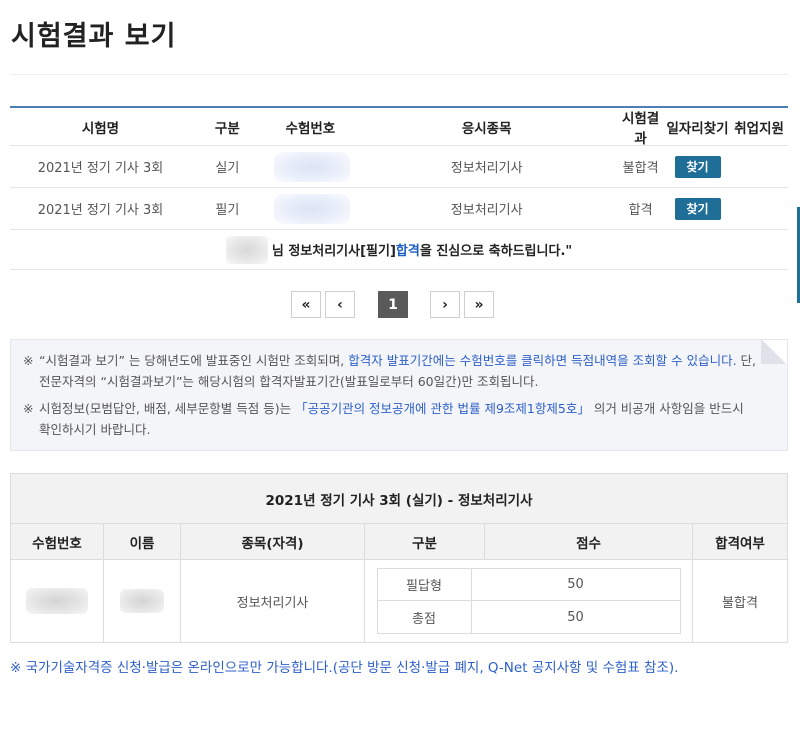 This screenshot has width=800, height=732. What do you see at coordinates (399, 167) in the screenshot?
I see `table-row: 2021년 정기 기사 3회 실기 정보처리기사 불합격 찾기` at bounding box center [399, 167].